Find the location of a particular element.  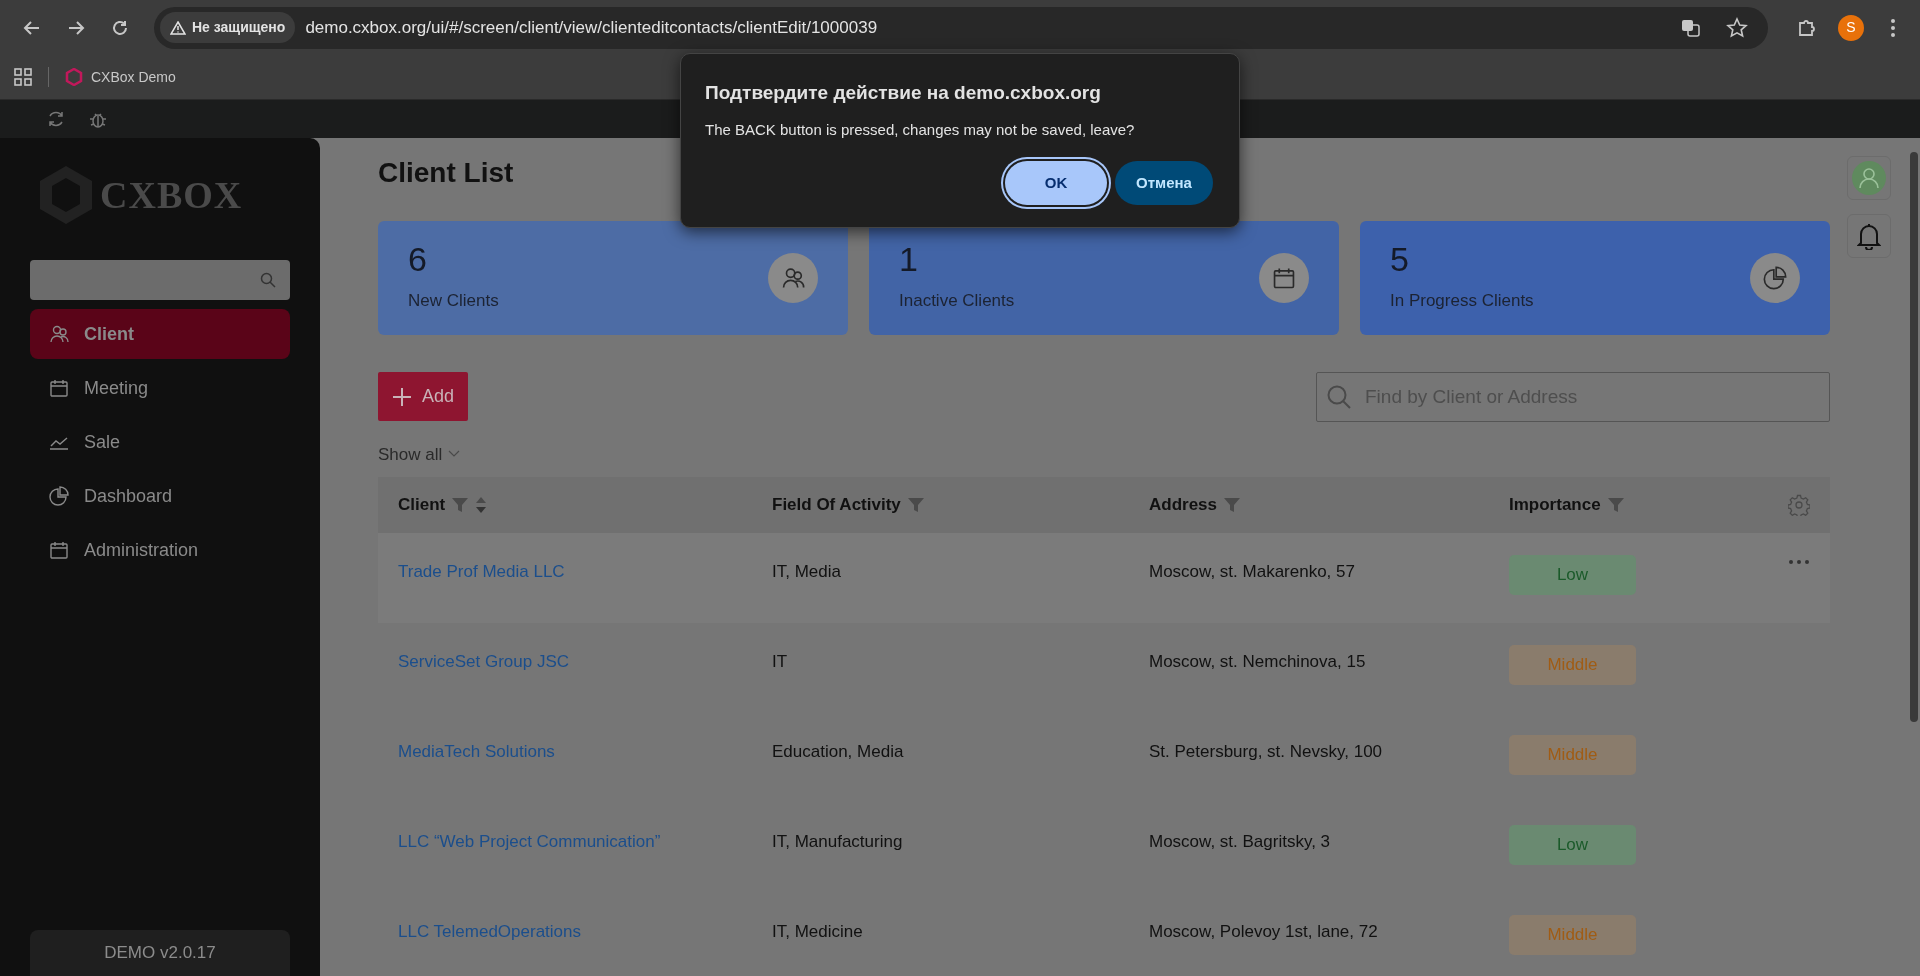

table-cell: IT, Manufacturing is located at coordinates (837, 842).